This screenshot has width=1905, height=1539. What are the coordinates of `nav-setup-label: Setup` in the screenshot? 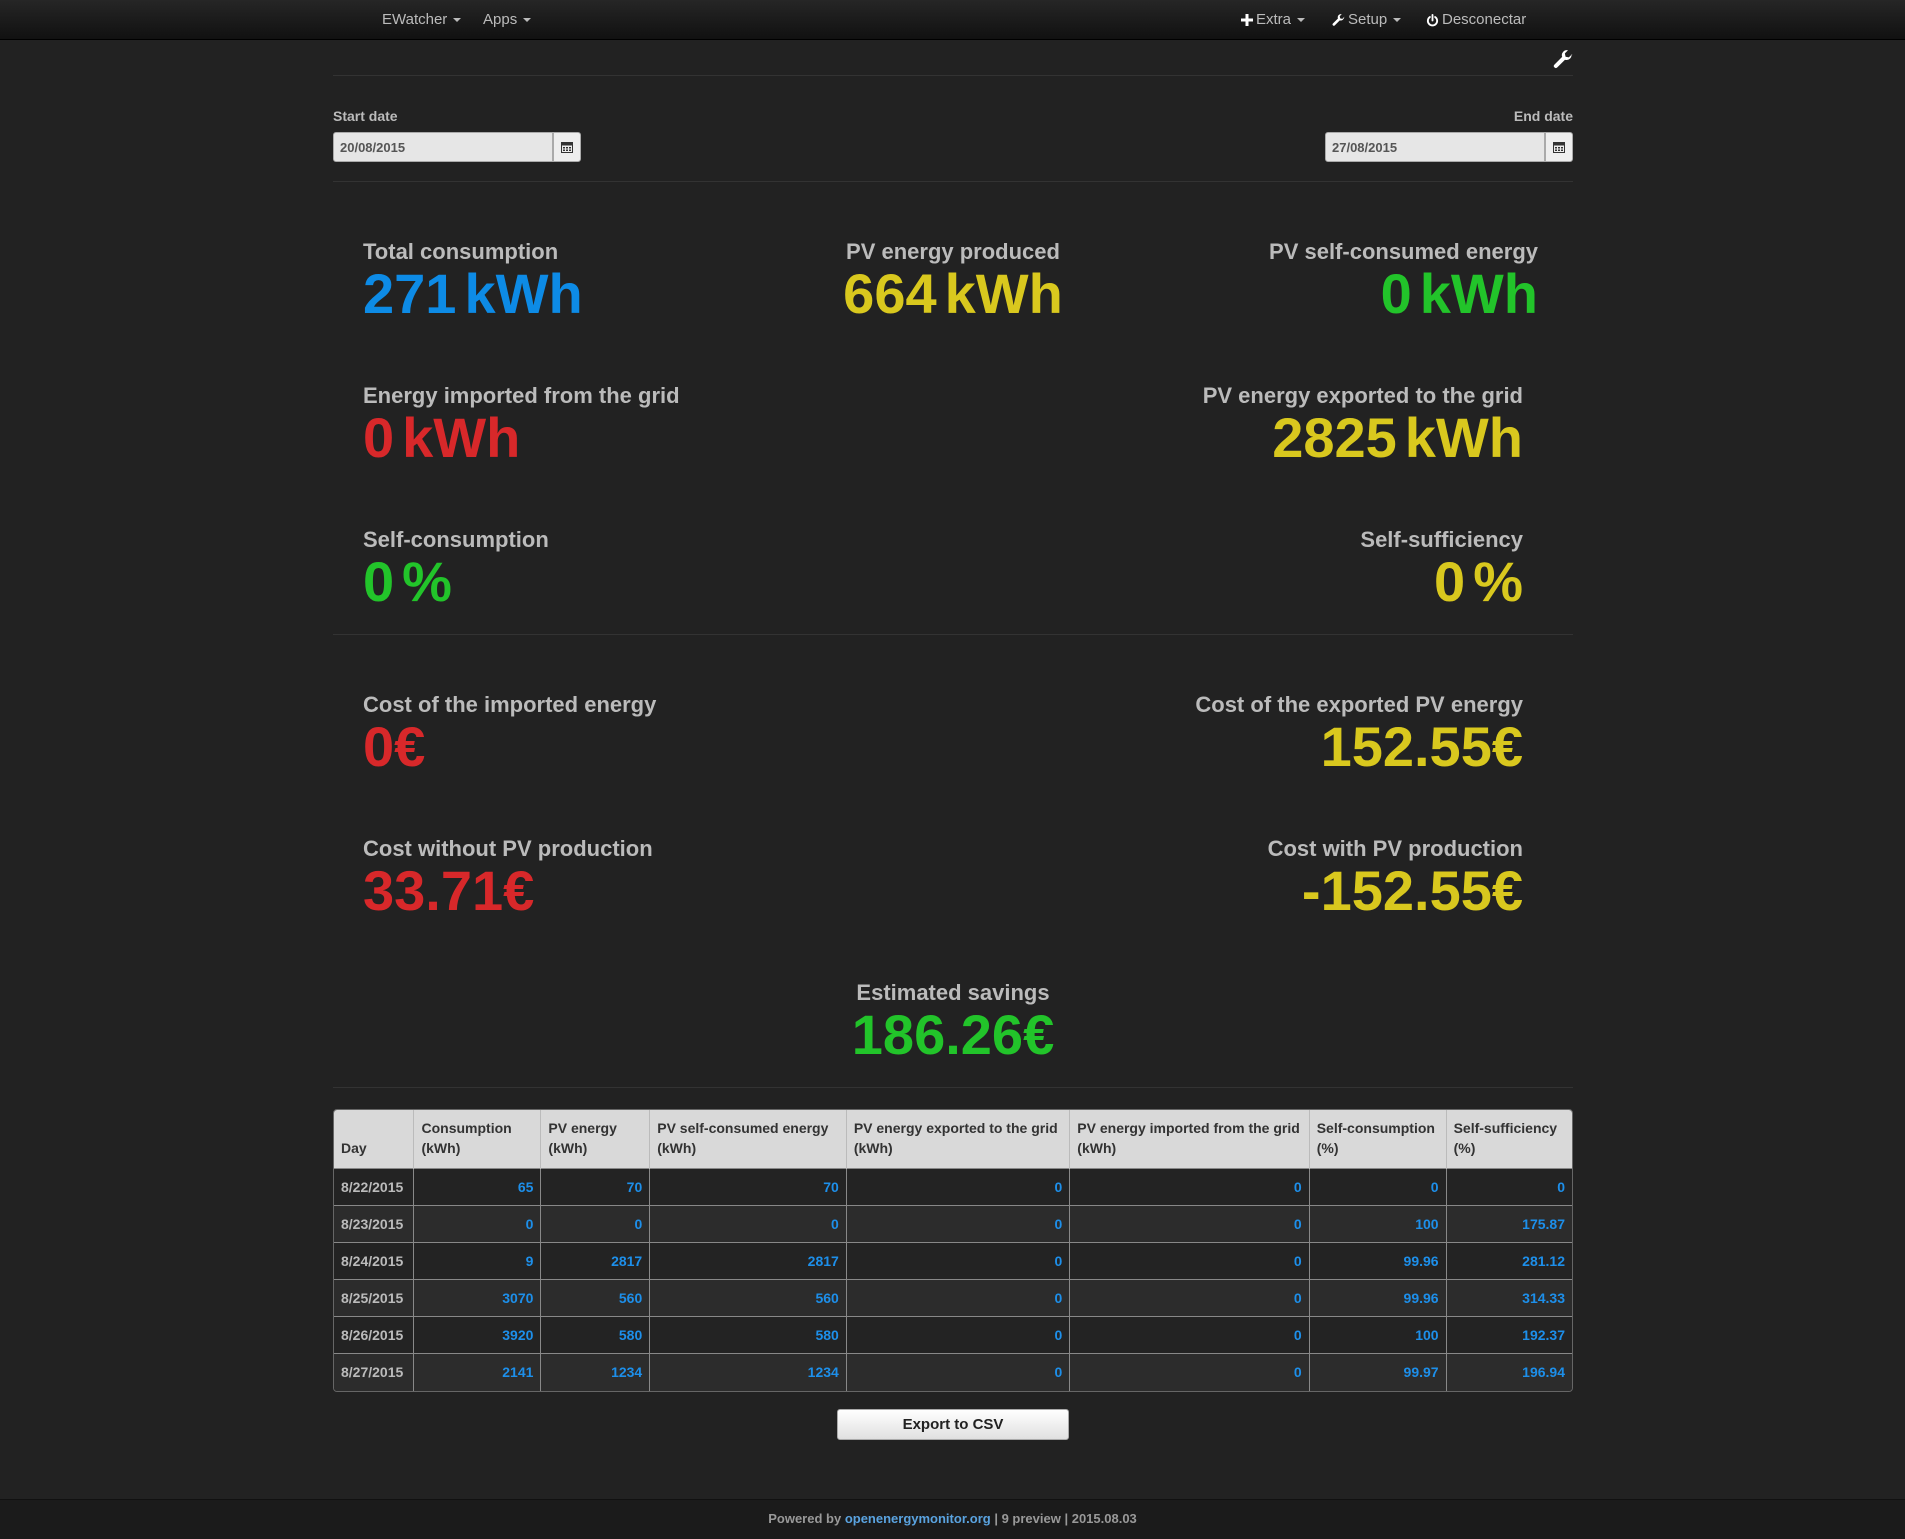 It's located at (1368, 19).